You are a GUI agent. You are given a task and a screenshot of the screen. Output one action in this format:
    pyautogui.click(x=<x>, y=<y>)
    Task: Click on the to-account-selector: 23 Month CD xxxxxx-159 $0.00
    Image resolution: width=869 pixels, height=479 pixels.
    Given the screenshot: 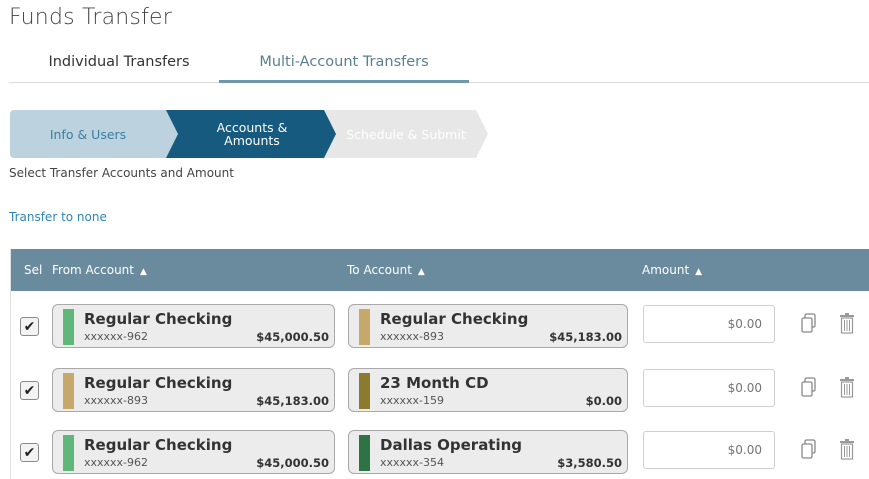 What is the action you would take?
    pyautogui.click(x=488, y=390)
    